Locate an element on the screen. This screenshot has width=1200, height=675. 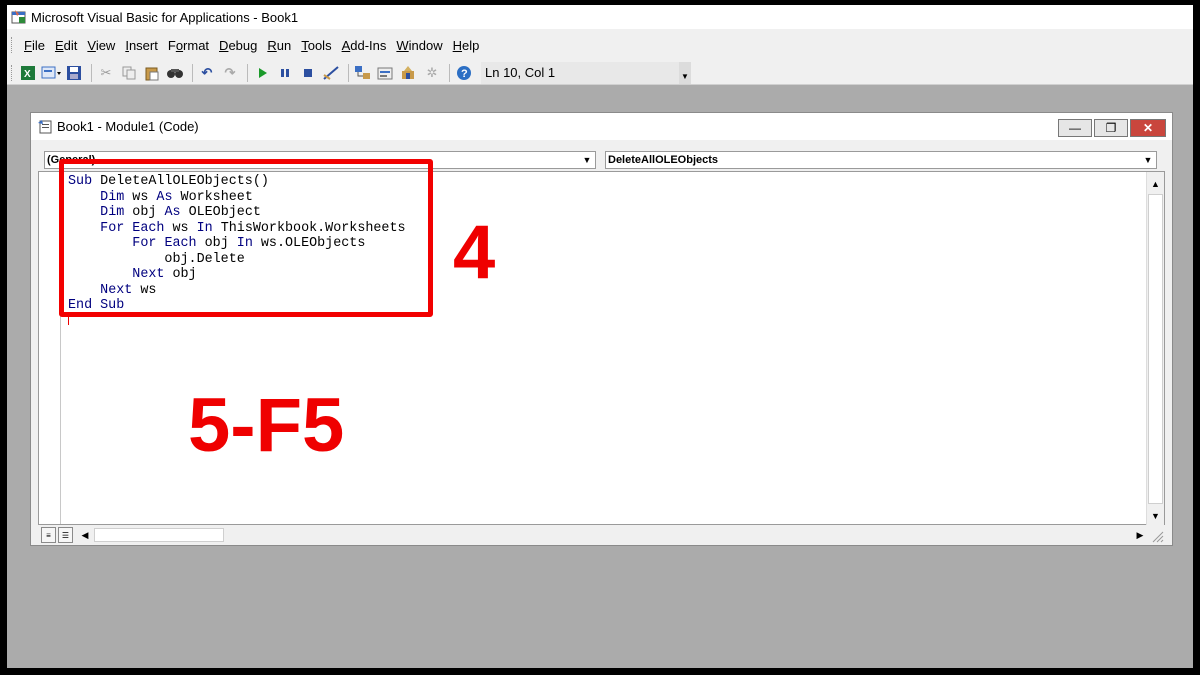
minimize-button: — is located at coordinates (1075, 128).